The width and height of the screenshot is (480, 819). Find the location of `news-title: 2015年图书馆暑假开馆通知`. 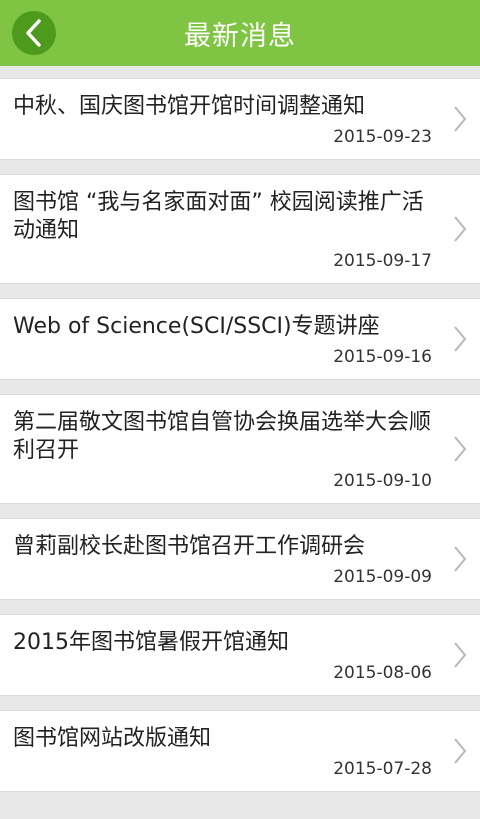

news-title: 2015年图书馆暑假开馆通知 is located at coordinates (151, 642).